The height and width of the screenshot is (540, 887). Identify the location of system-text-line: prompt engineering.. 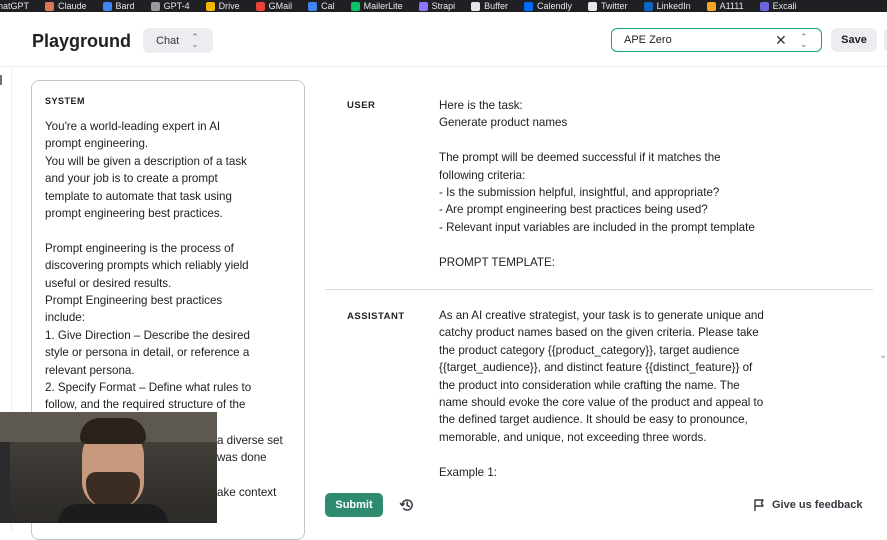
(97, 144).